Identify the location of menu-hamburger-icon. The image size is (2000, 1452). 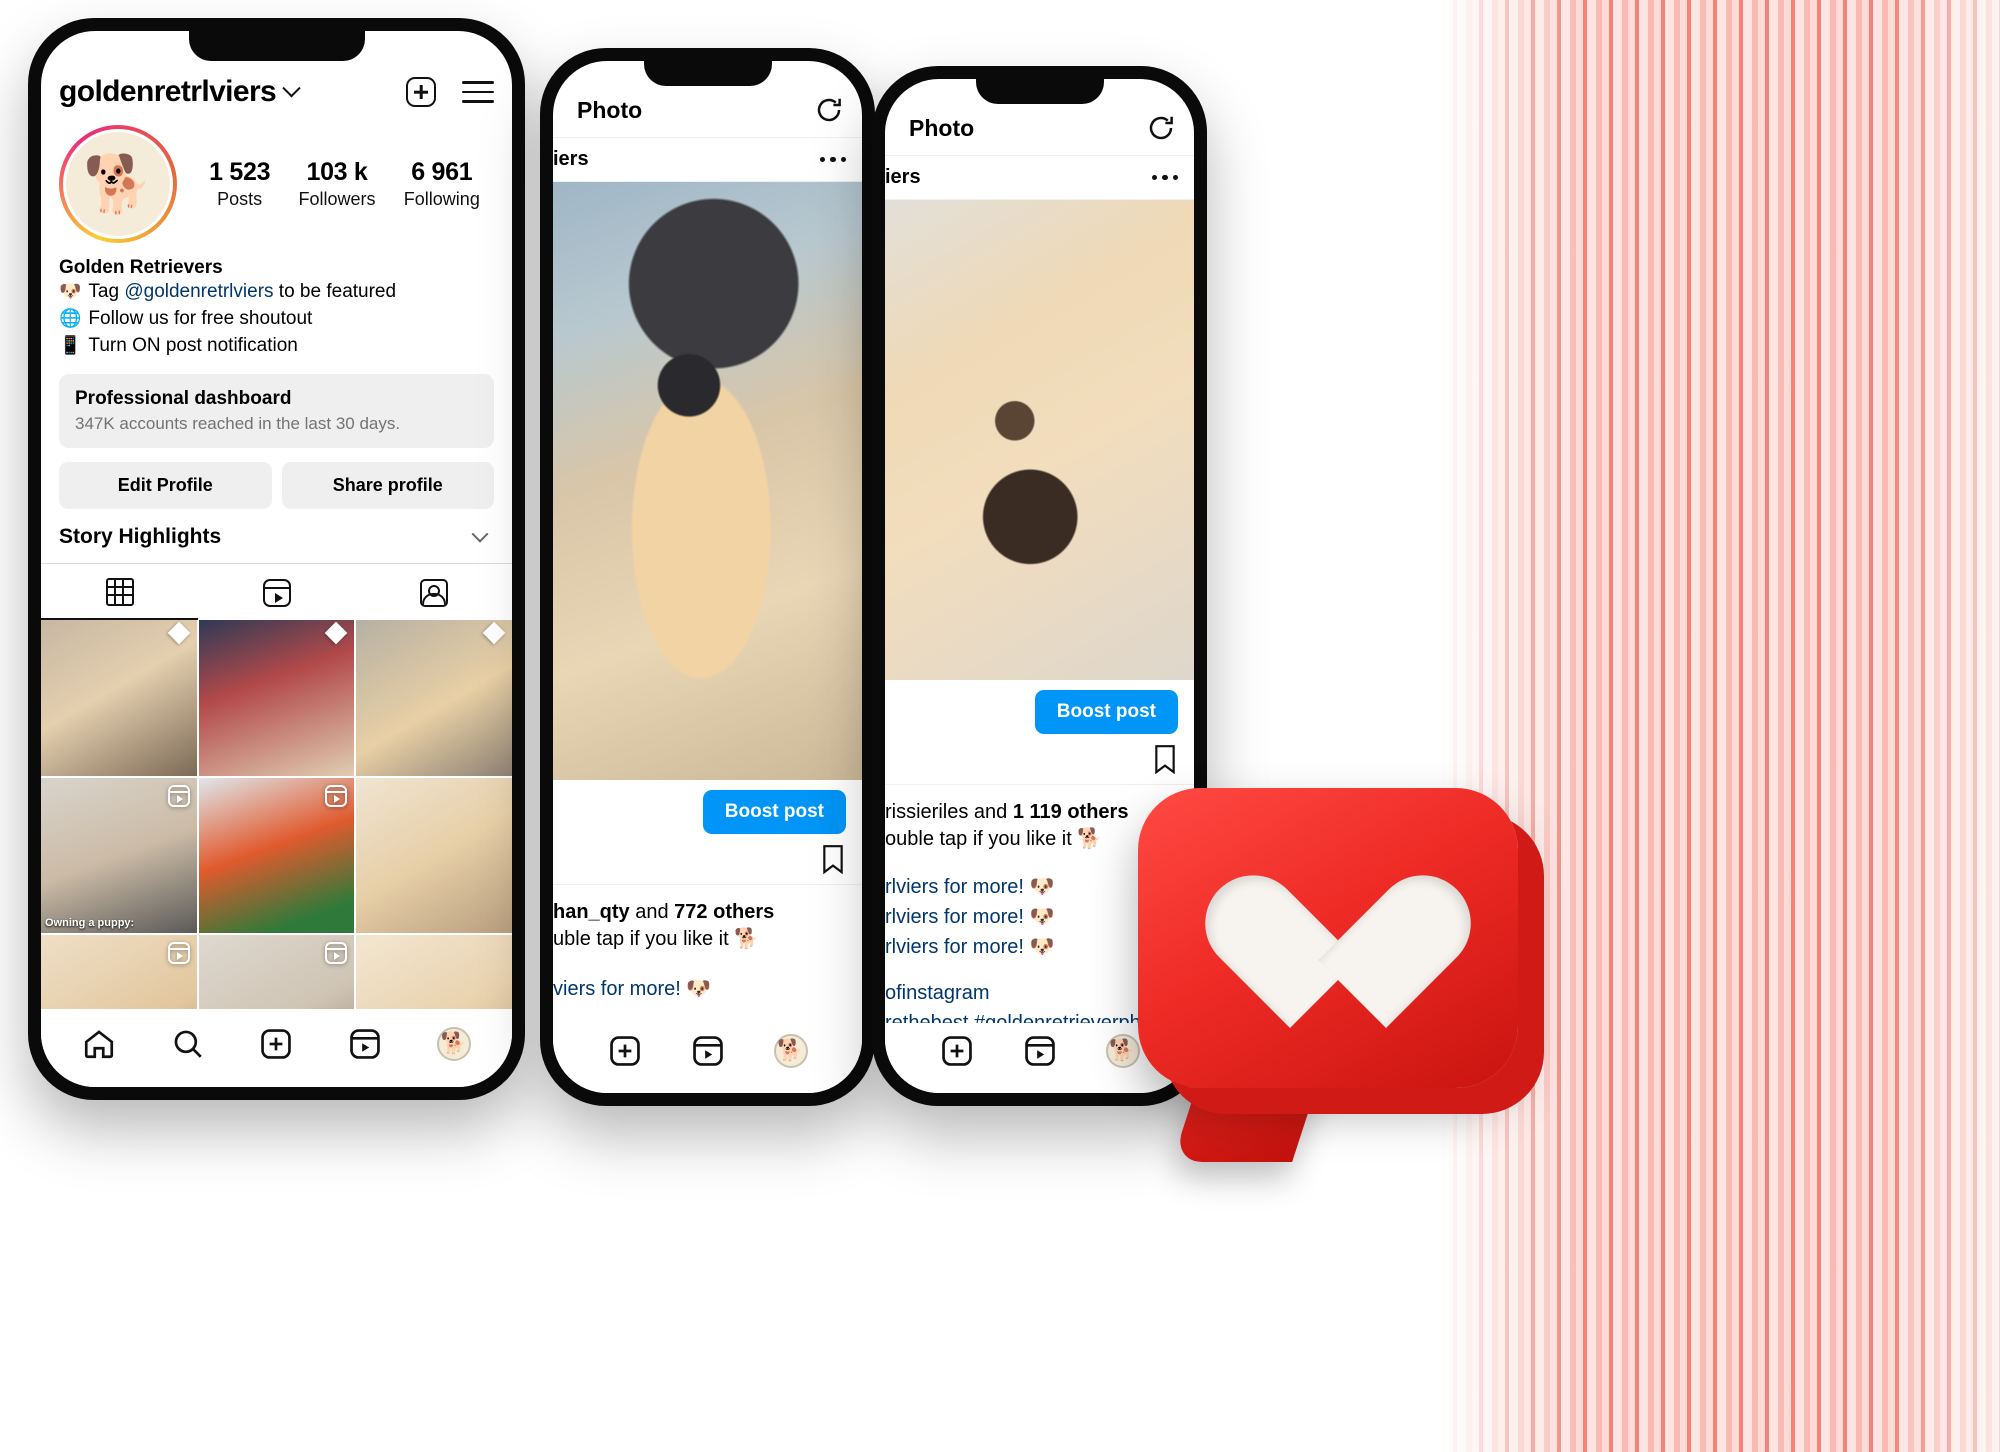
(478, 92).